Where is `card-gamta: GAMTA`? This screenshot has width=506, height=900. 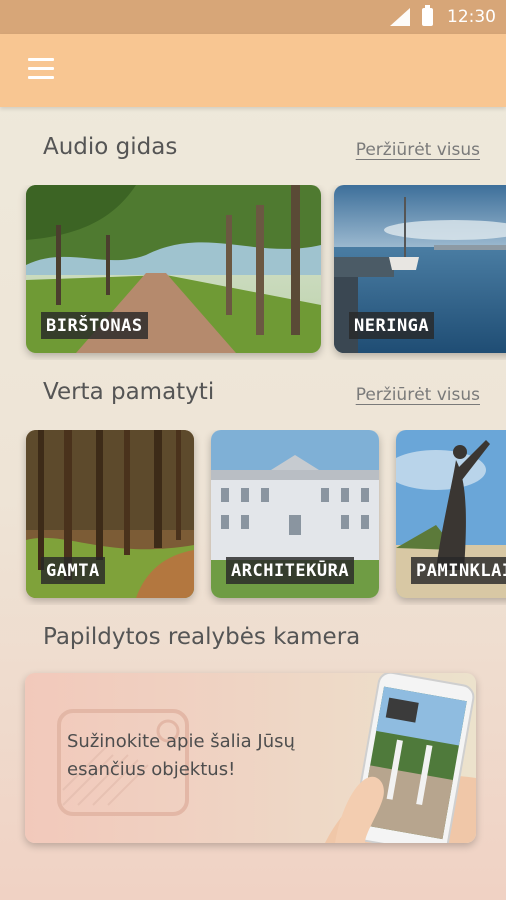
card-gamta: GAMTA is located at coordinates (110, 514).